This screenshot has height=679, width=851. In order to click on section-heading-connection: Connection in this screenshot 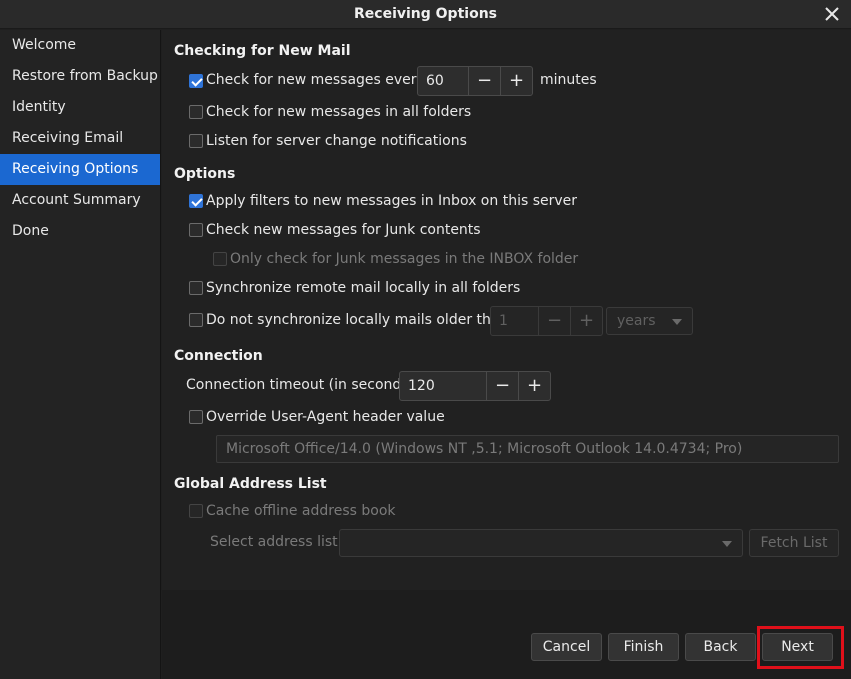, I will do `click(218, 356)`.